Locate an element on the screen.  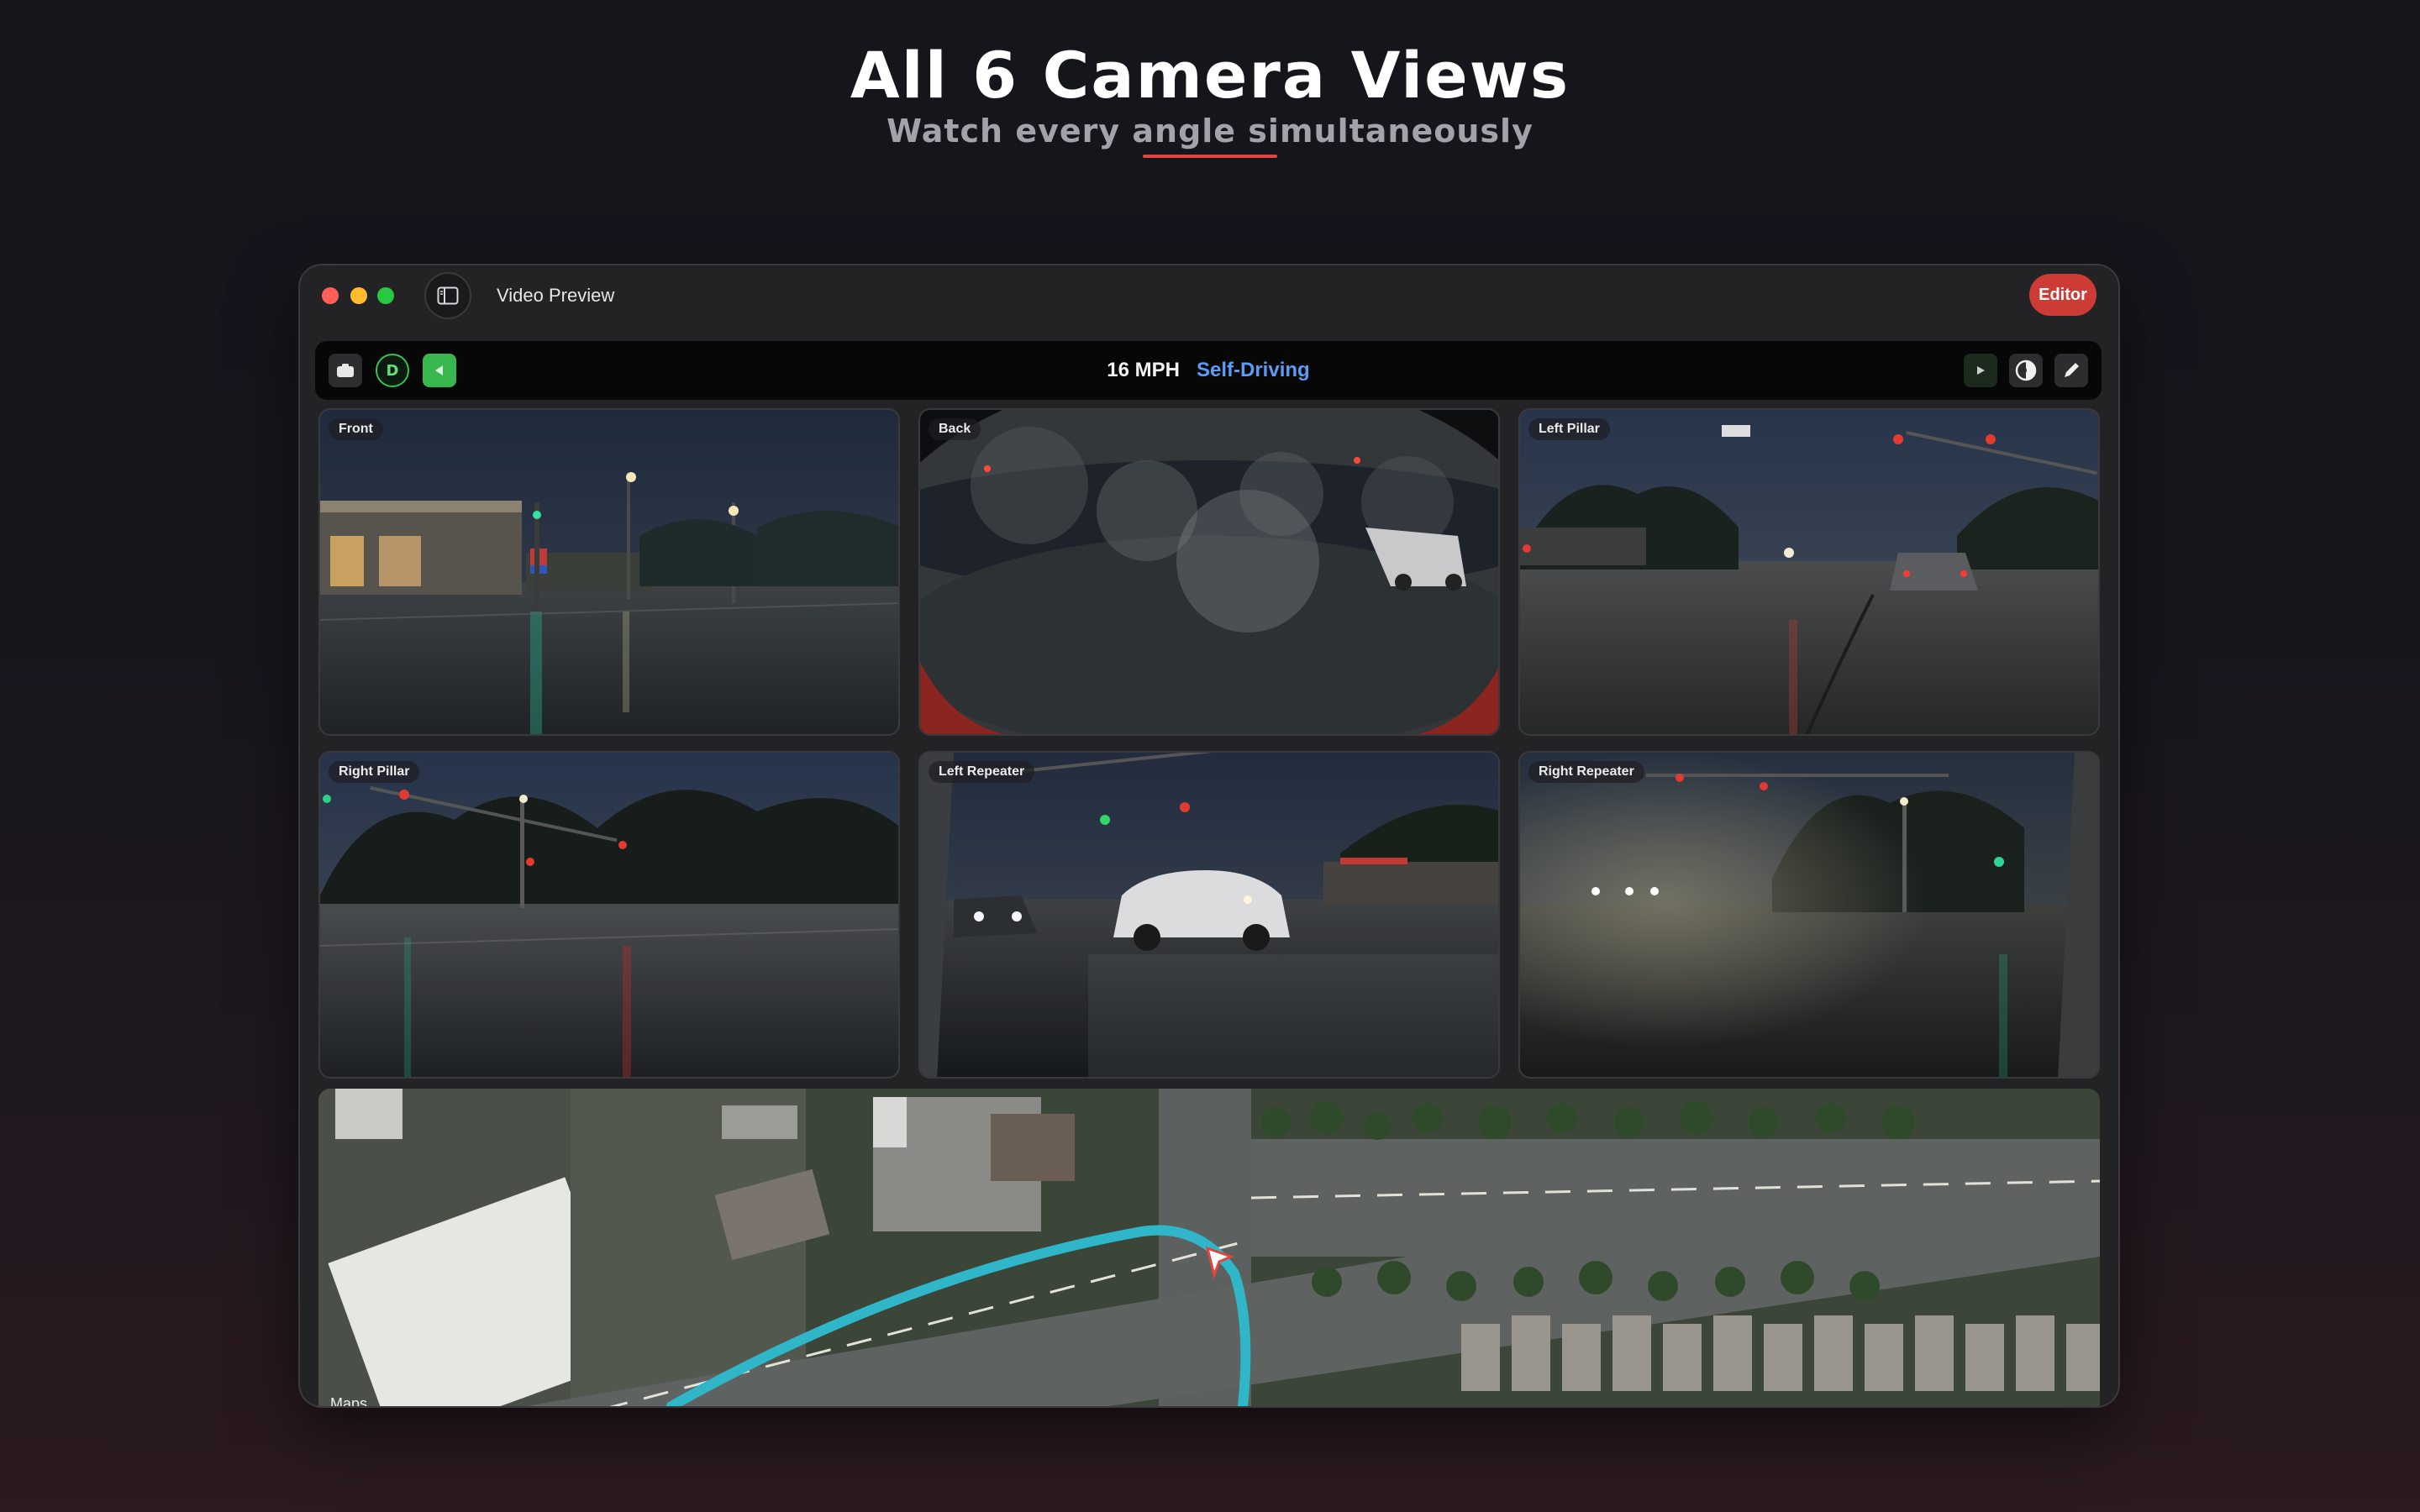
camera-view-left-pillar: Left Pillar is located at coordinates (1809, 572).